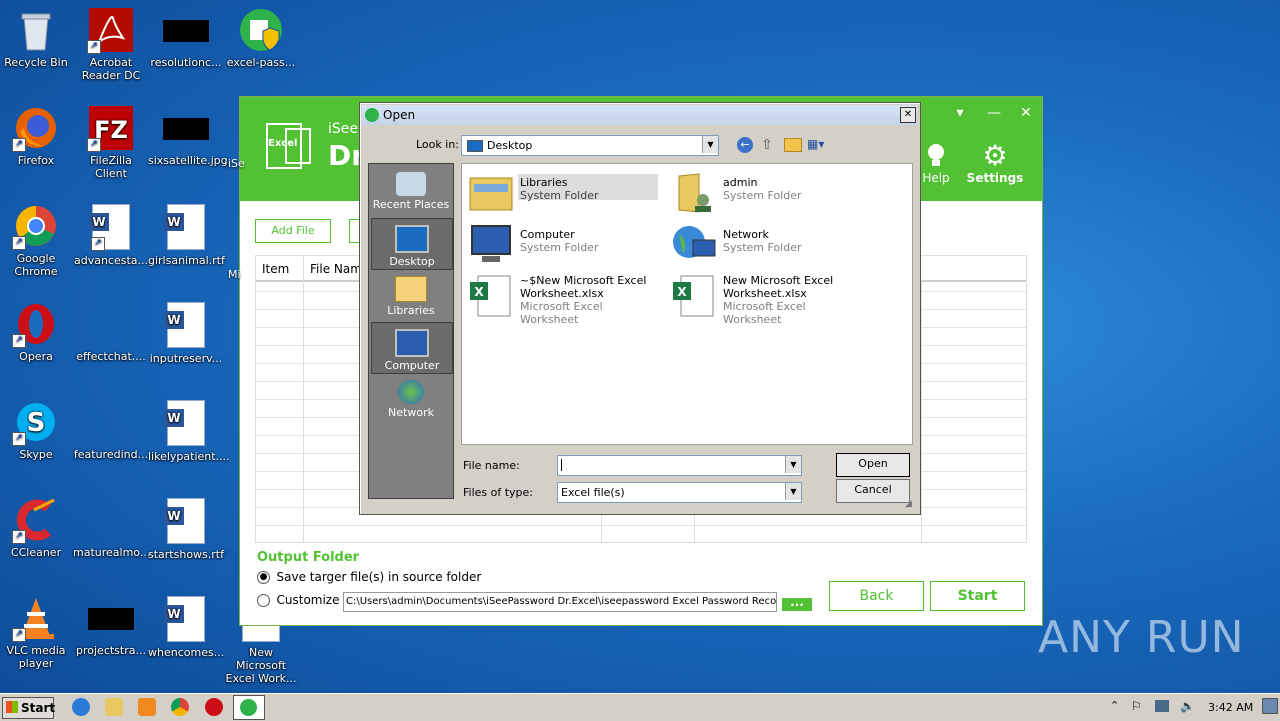 The width and height of the screenshot is (1280, 721). What do you see at coordinates (565, 244) in the screenshot?
I see `file-item-computer: Computer System Folder` at bounding box center [565, 244].